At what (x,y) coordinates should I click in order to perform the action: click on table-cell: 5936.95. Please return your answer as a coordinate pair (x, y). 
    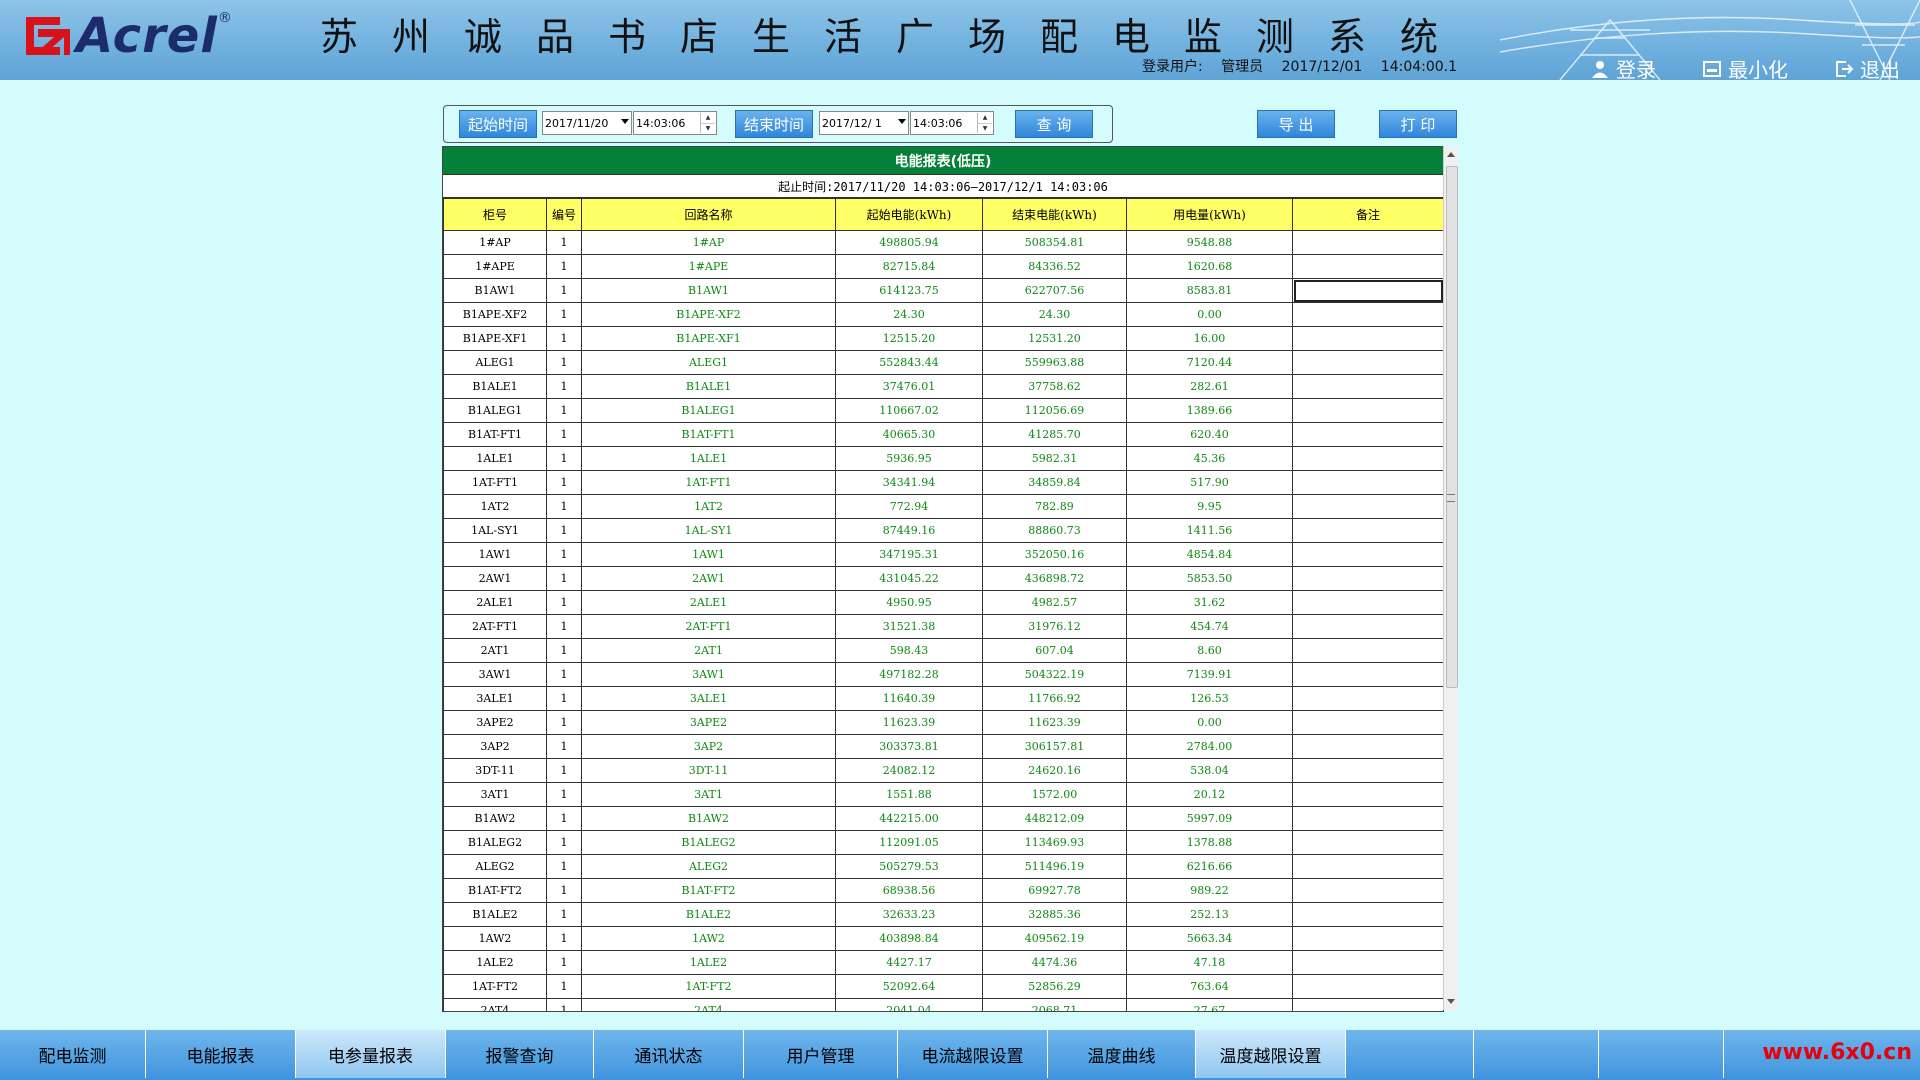
    Looking at the image, I should click on (909, 458).